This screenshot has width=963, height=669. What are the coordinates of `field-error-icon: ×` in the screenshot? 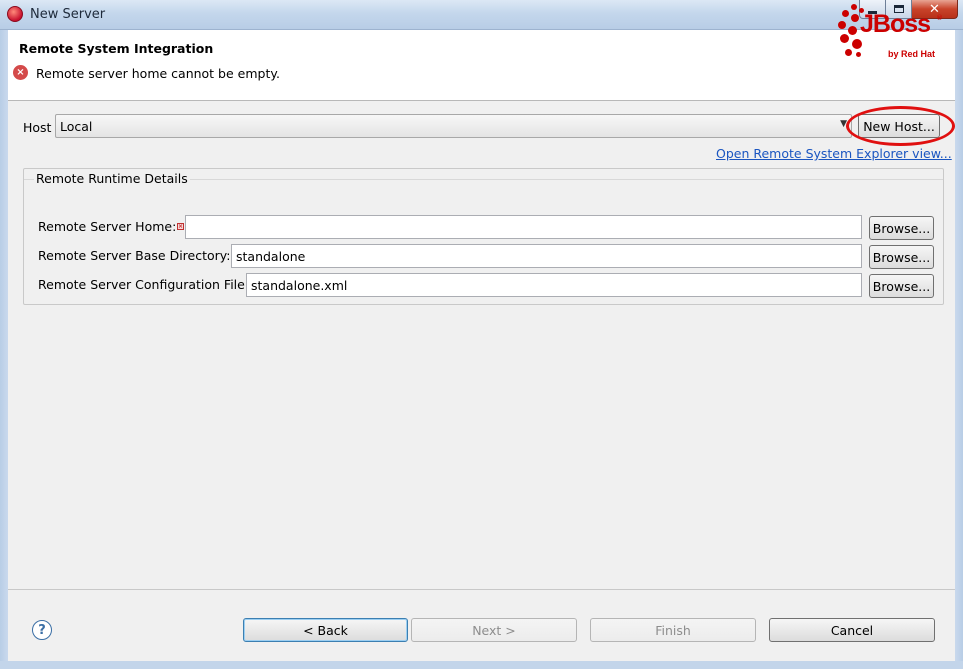 It's located at (180, 226).